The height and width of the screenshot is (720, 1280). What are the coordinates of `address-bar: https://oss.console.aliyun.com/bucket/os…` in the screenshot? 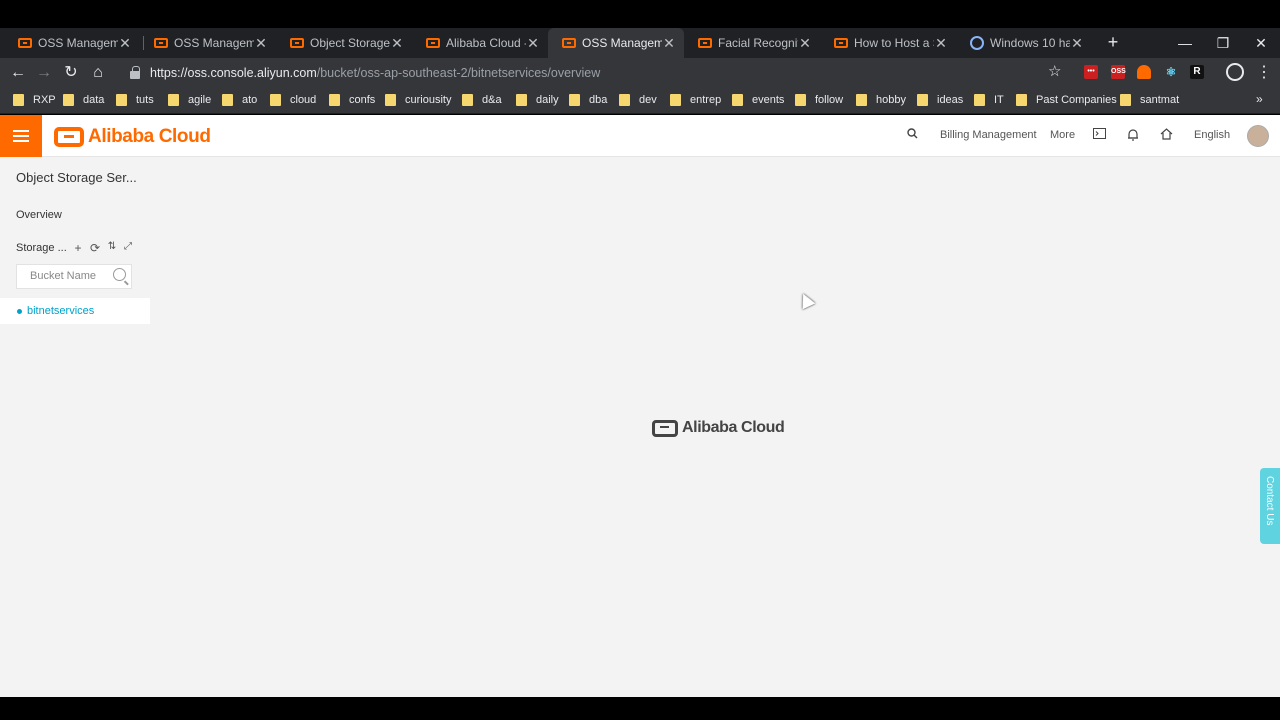 It's located at (596, 72).